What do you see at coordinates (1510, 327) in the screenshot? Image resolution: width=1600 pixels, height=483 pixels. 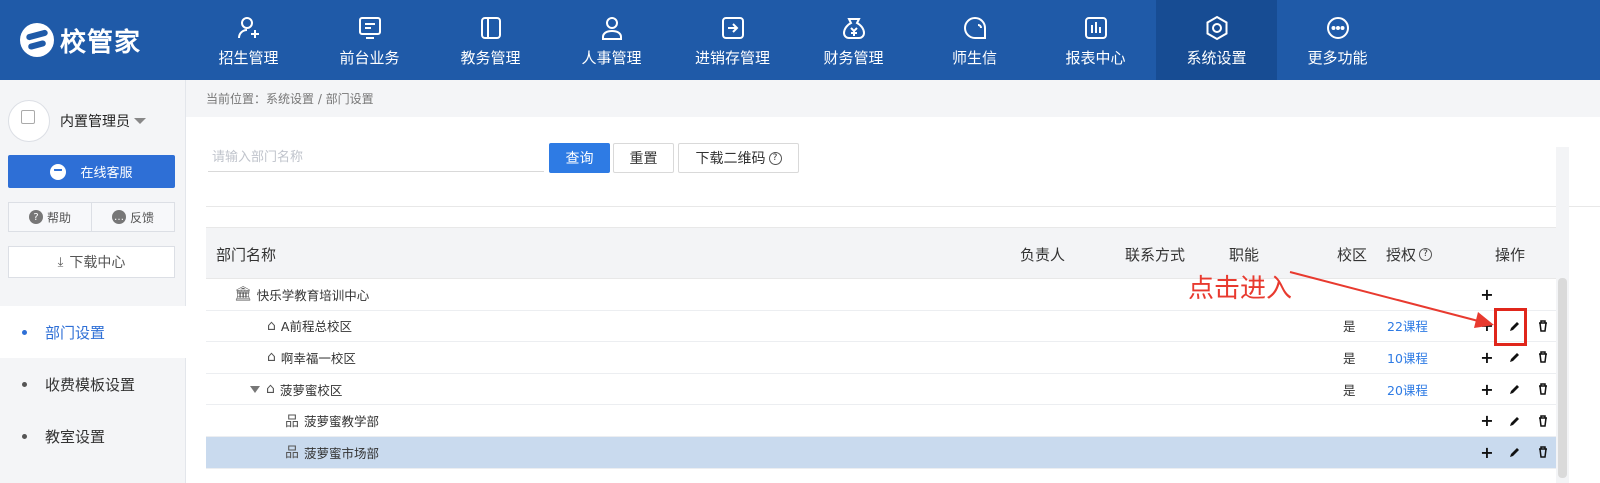 I see `annotation-highlight-box` at bounding box center [1510, 327].